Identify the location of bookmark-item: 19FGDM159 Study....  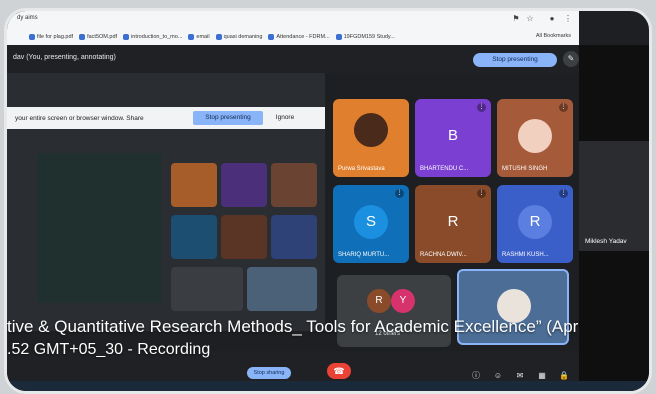
(365, 37).